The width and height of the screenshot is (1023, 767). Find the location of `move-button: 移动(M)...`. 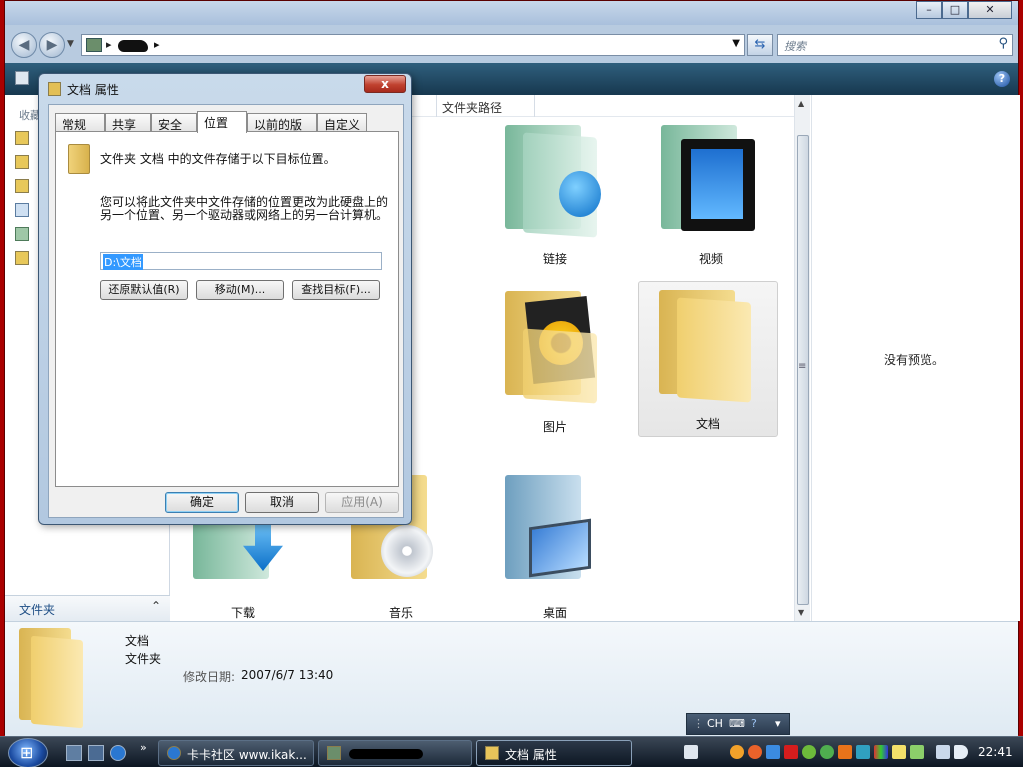

move-button: 移动(M)... is located at coordinates (240, 290).